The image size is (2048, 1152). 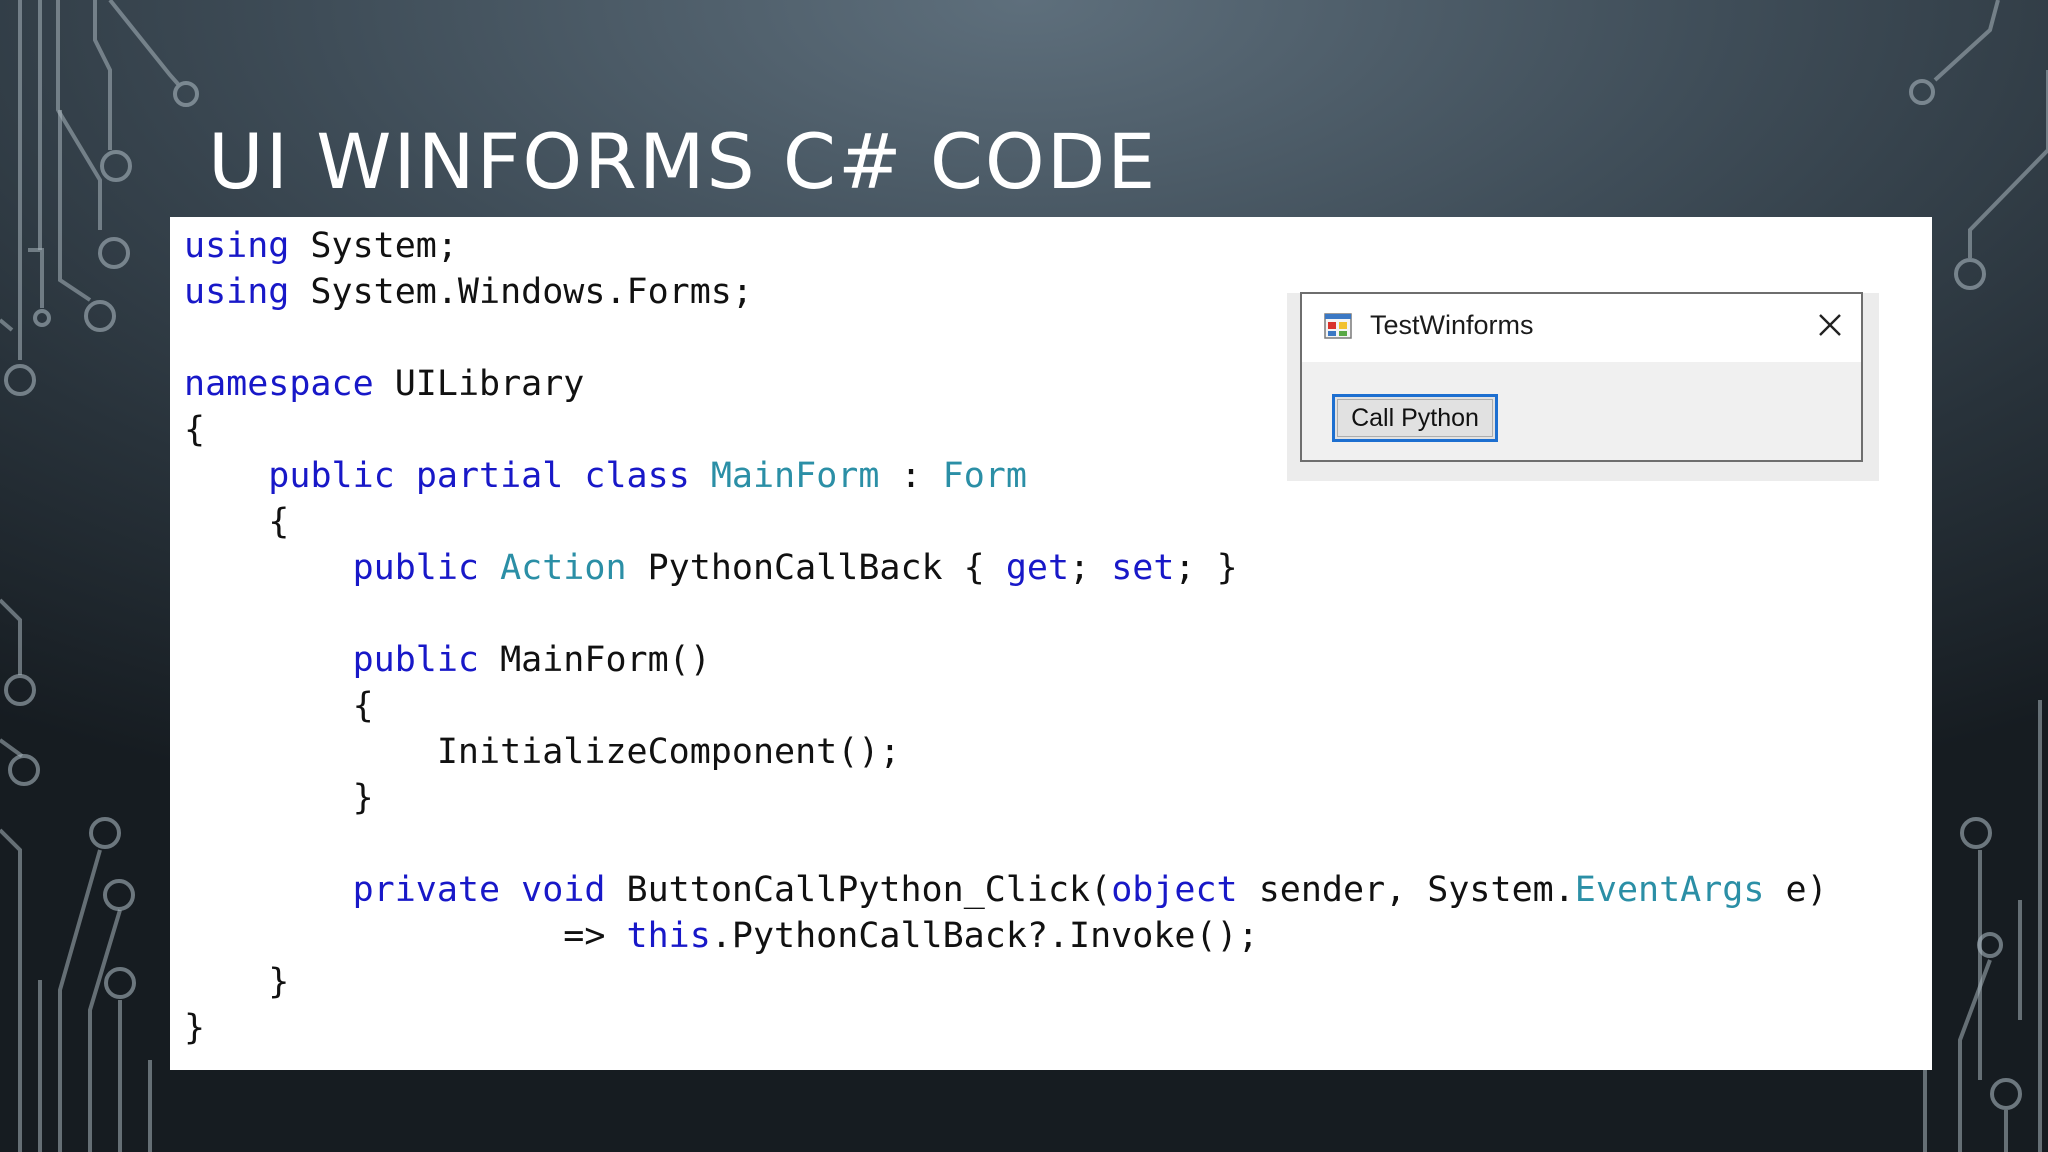 I want to click on code-text: MainForm(), so click(x=595, y=660).